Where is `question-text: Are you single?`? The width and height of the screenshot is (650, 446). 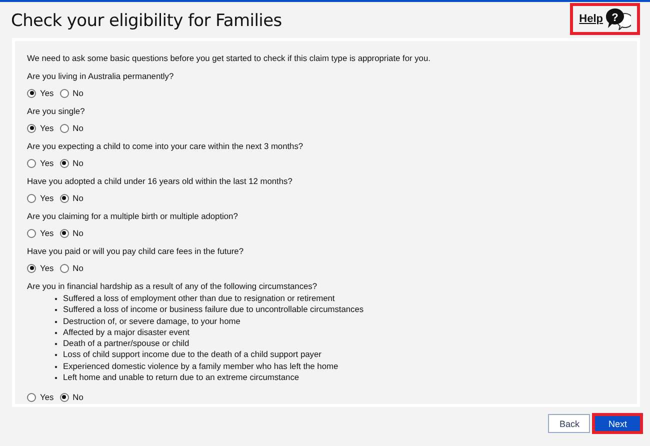 question-text: Are you single? is located at coordinates (56, 111).